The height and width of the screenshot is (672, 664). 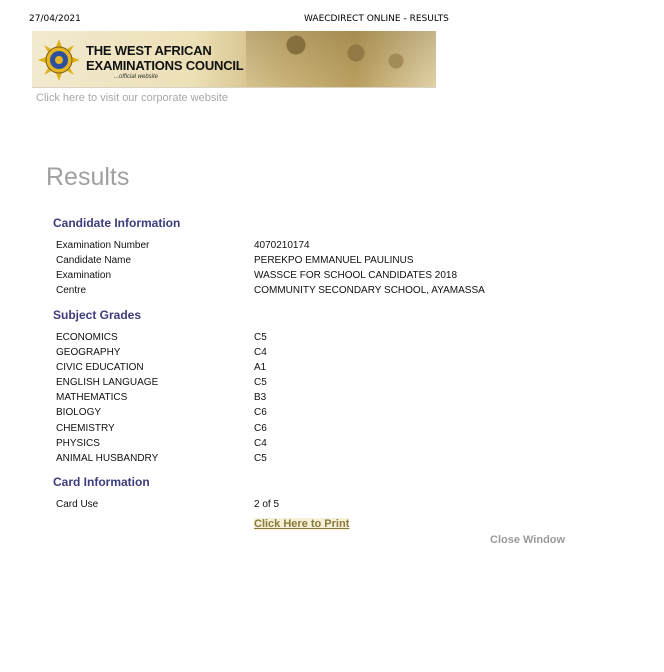 What do you see at coordinates (107, 458) in the screenshot?
I see `subject-name: ANIMAL HUSBANDRY` at bounding box center [107, 458].